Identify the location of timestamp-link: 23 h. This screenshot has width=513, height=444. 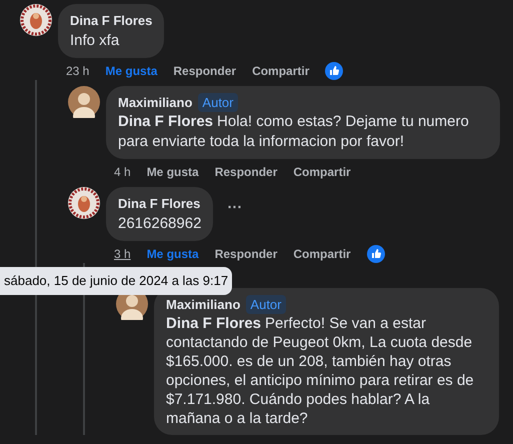
(78, 71).